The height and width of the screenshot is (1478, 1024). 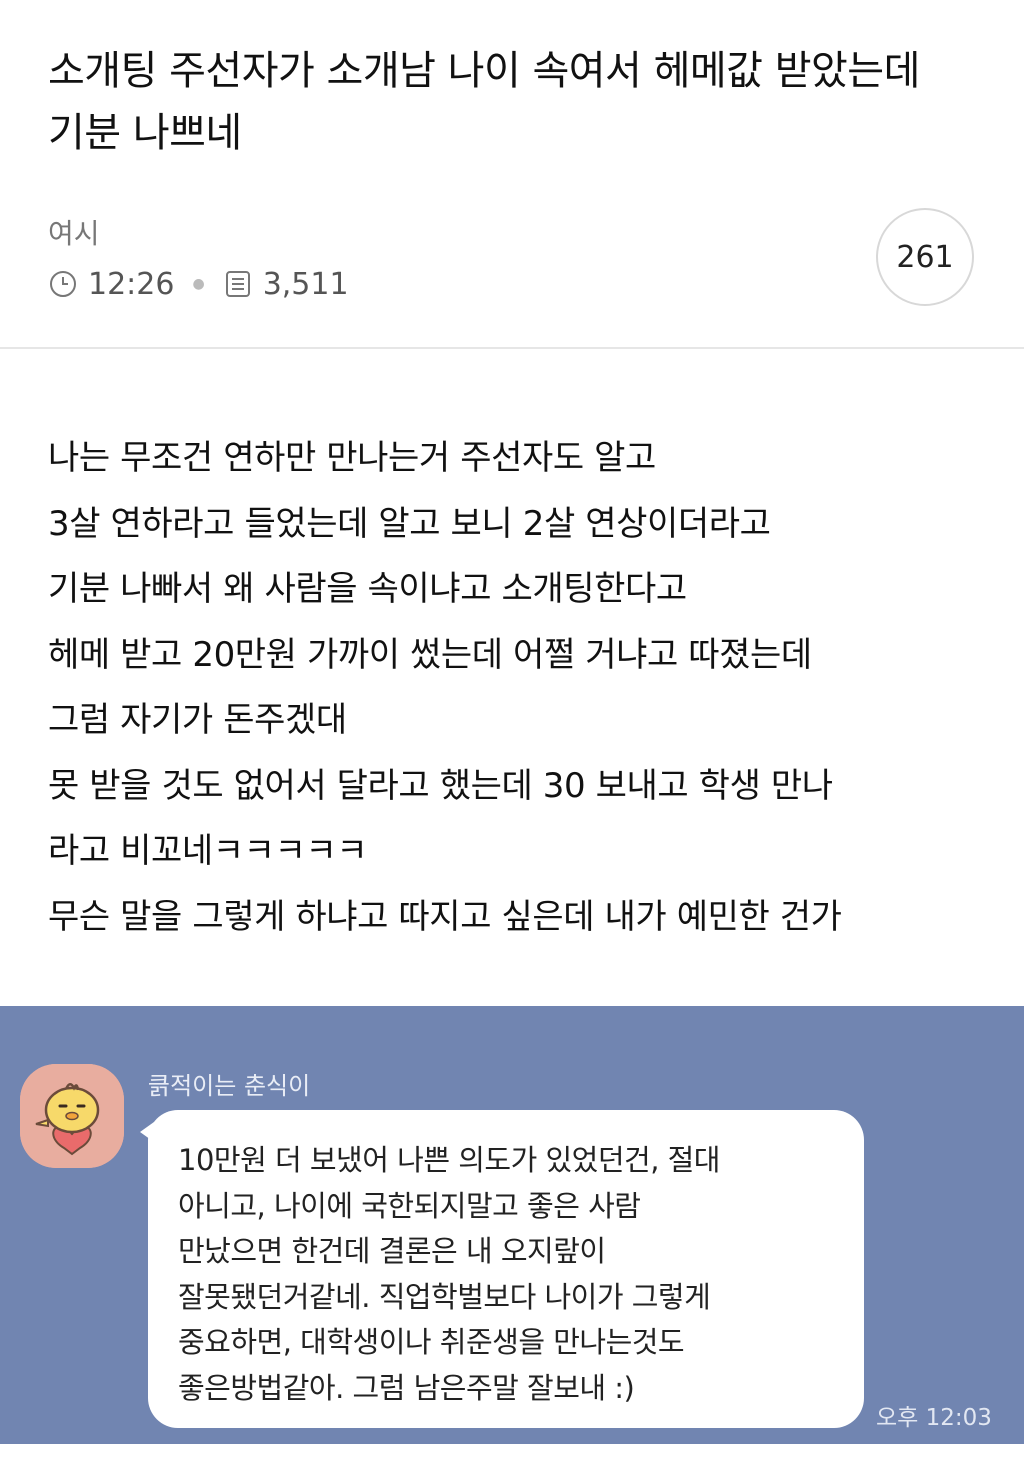 I want to click on header-divider, so click(x=512, y=348).